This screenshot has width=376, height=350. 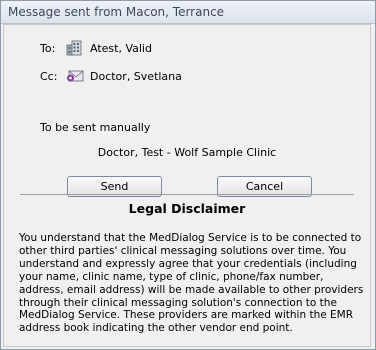 What do you see at coordinates (136, 76) in the screenshot?
I see `cc-recipient: Doctor, Svetlana` at bounding box center [136, 76].